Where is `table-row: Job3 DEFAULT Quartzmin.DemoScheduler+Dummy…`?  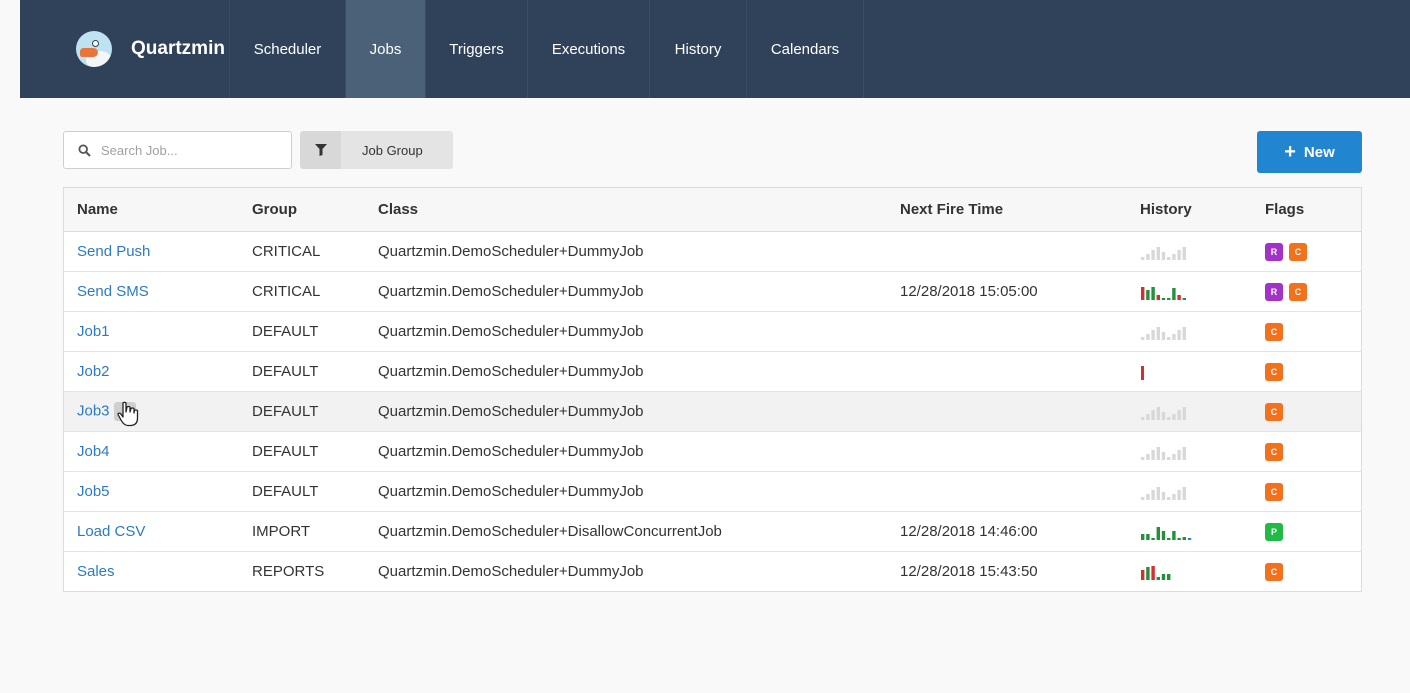 table-row: Job3 DEFAULT Quartzmin.DemoScheduler+Dummy… is located at coordinates (712, 411).